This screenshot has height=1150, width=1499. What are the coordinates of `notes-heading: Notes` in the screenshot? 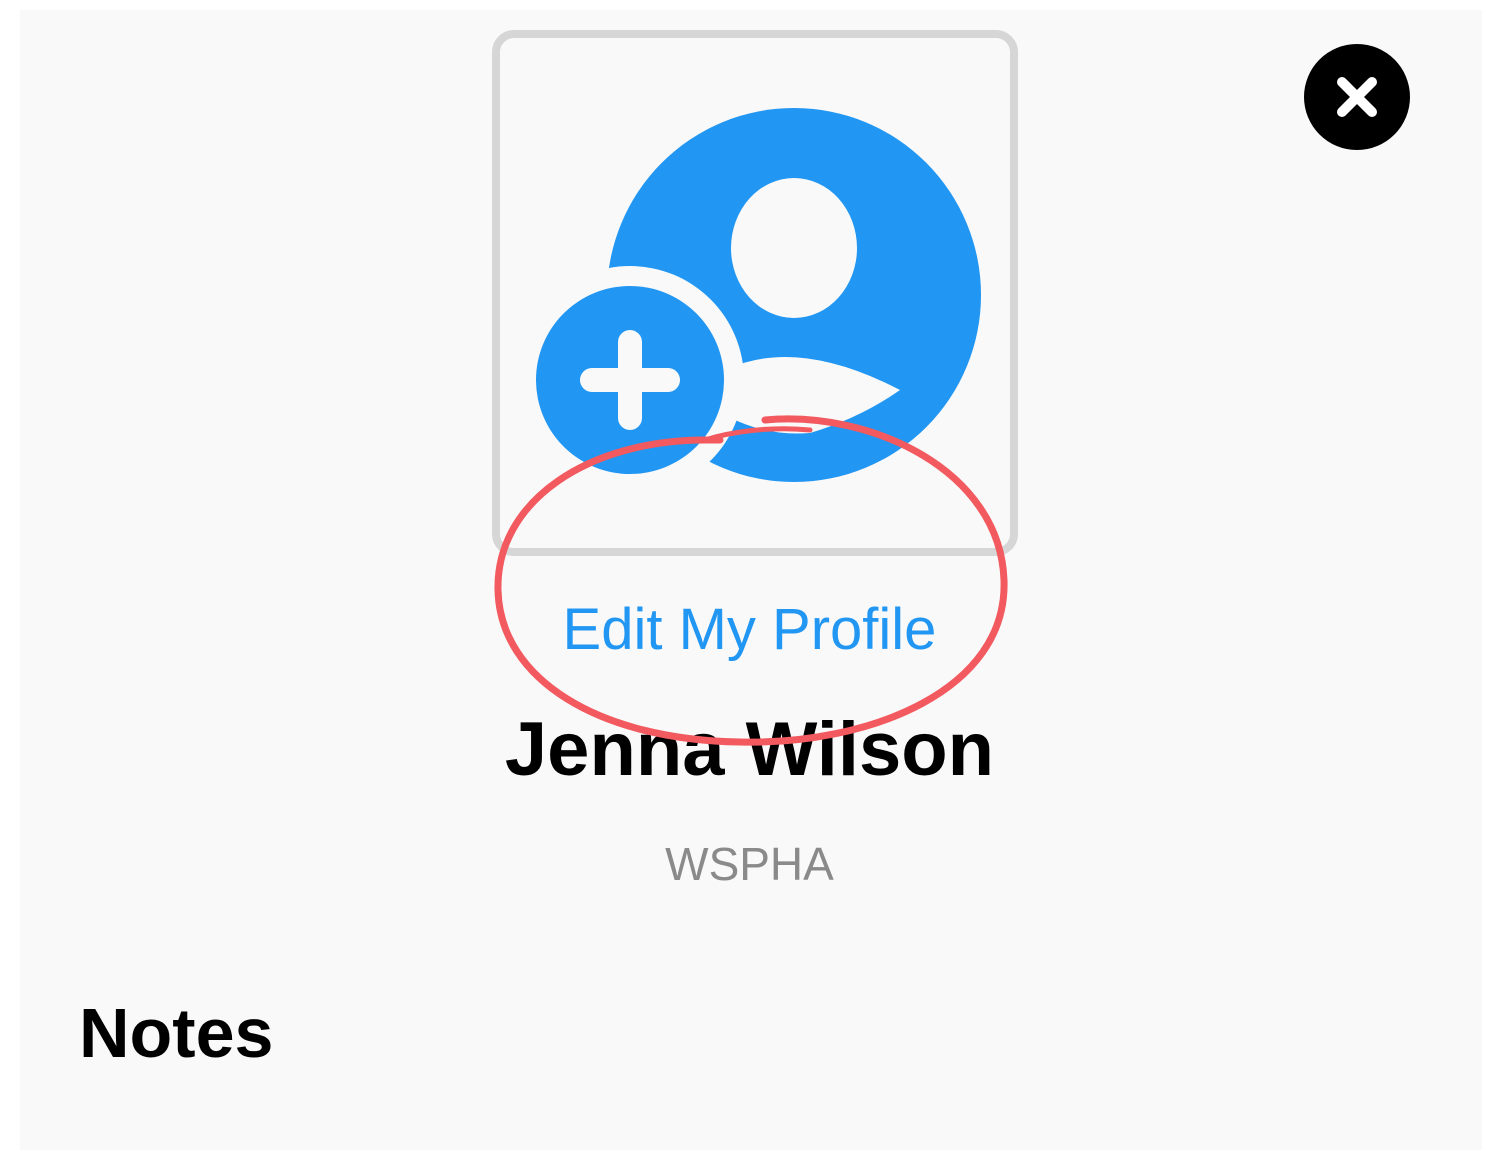 It's located at (176, 1033).